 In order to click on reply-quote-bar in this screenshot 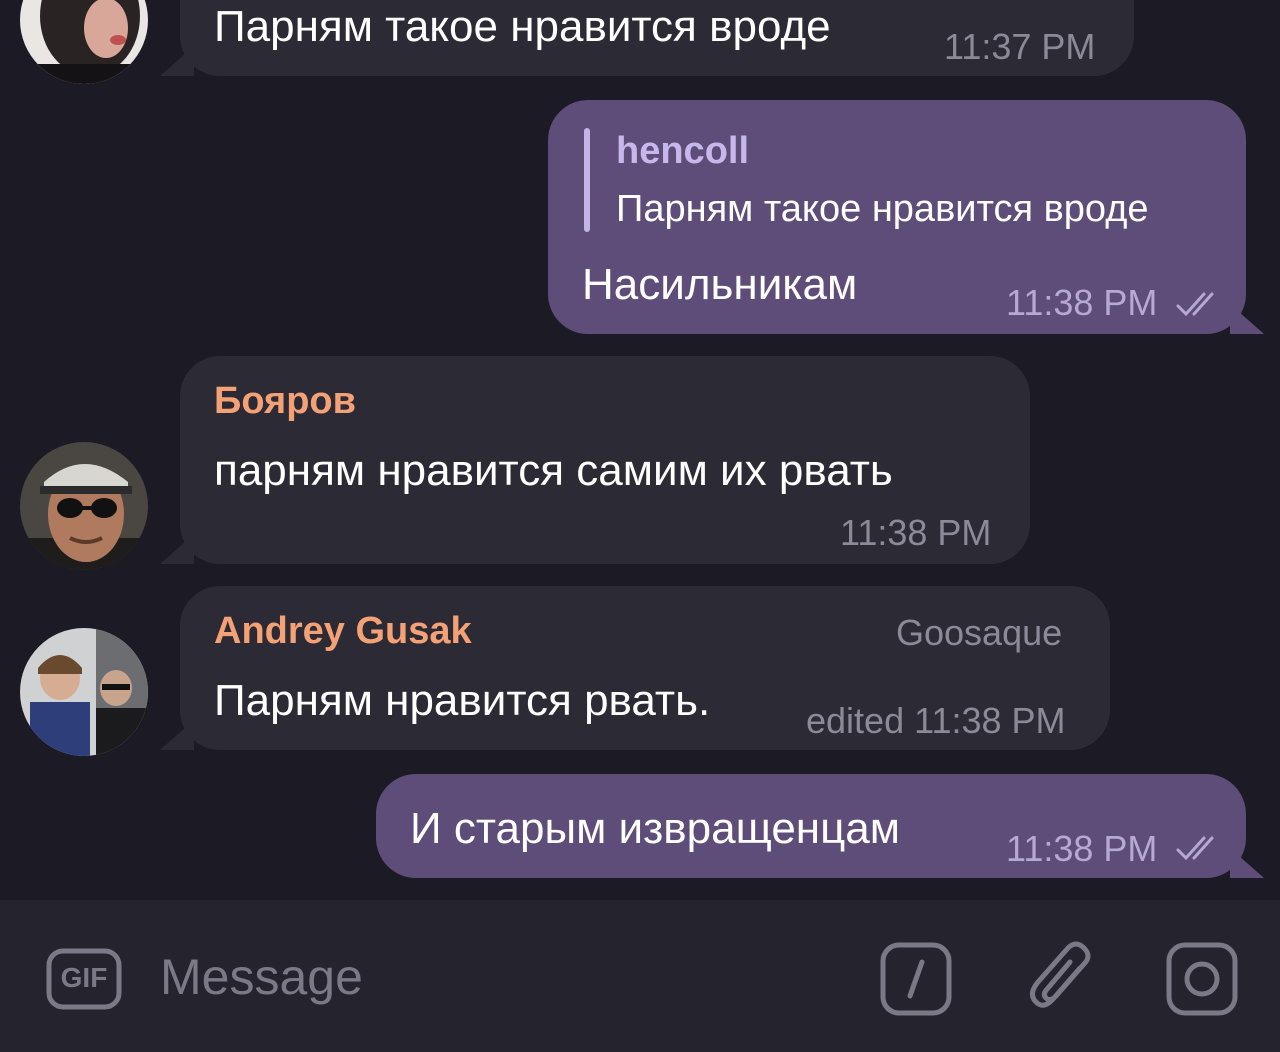, I will do `click(587, 180)`.